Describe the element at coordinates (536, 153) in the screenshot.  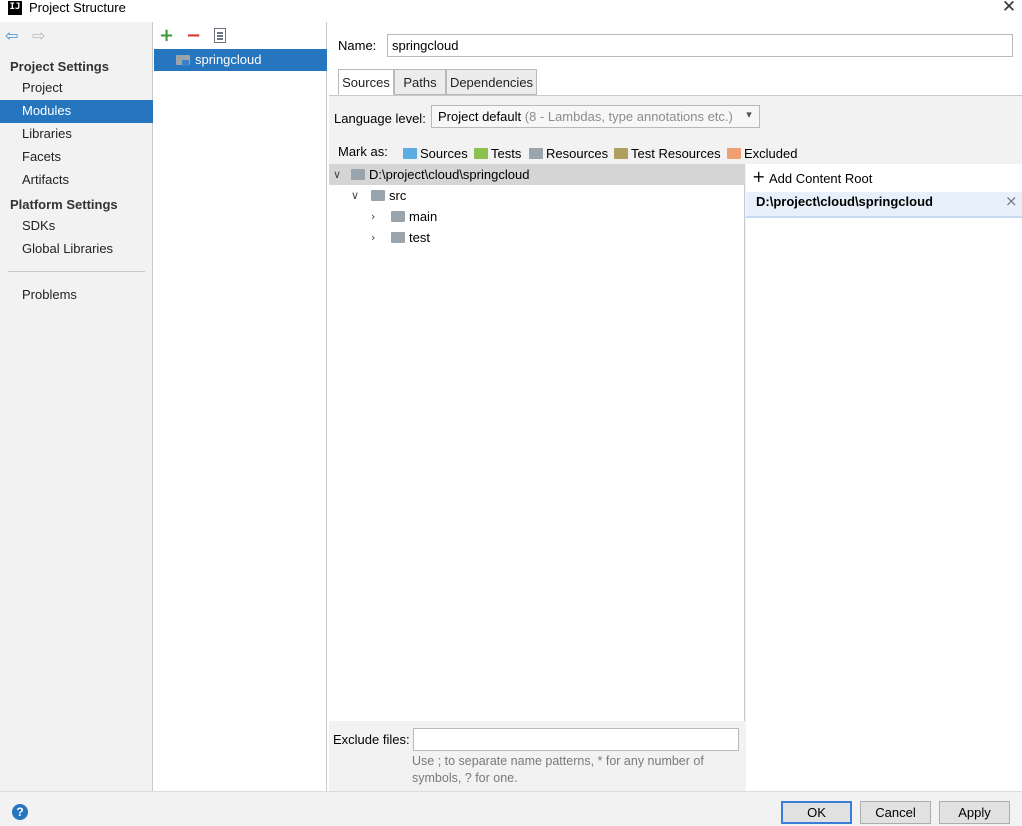
I see `resources-folder-icon` at that location.